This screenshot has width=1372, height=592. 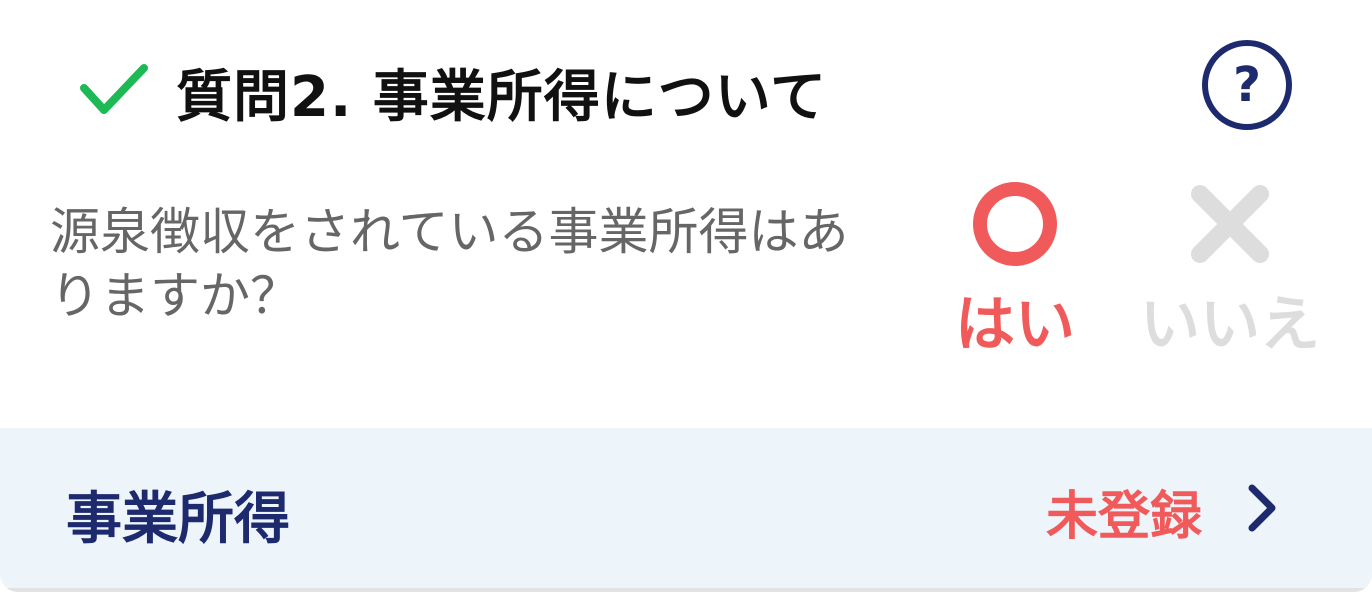 What do you see at coordinates (114, 89) in the screenshot?
I see `check-icon` at bounding box center [114, 89].